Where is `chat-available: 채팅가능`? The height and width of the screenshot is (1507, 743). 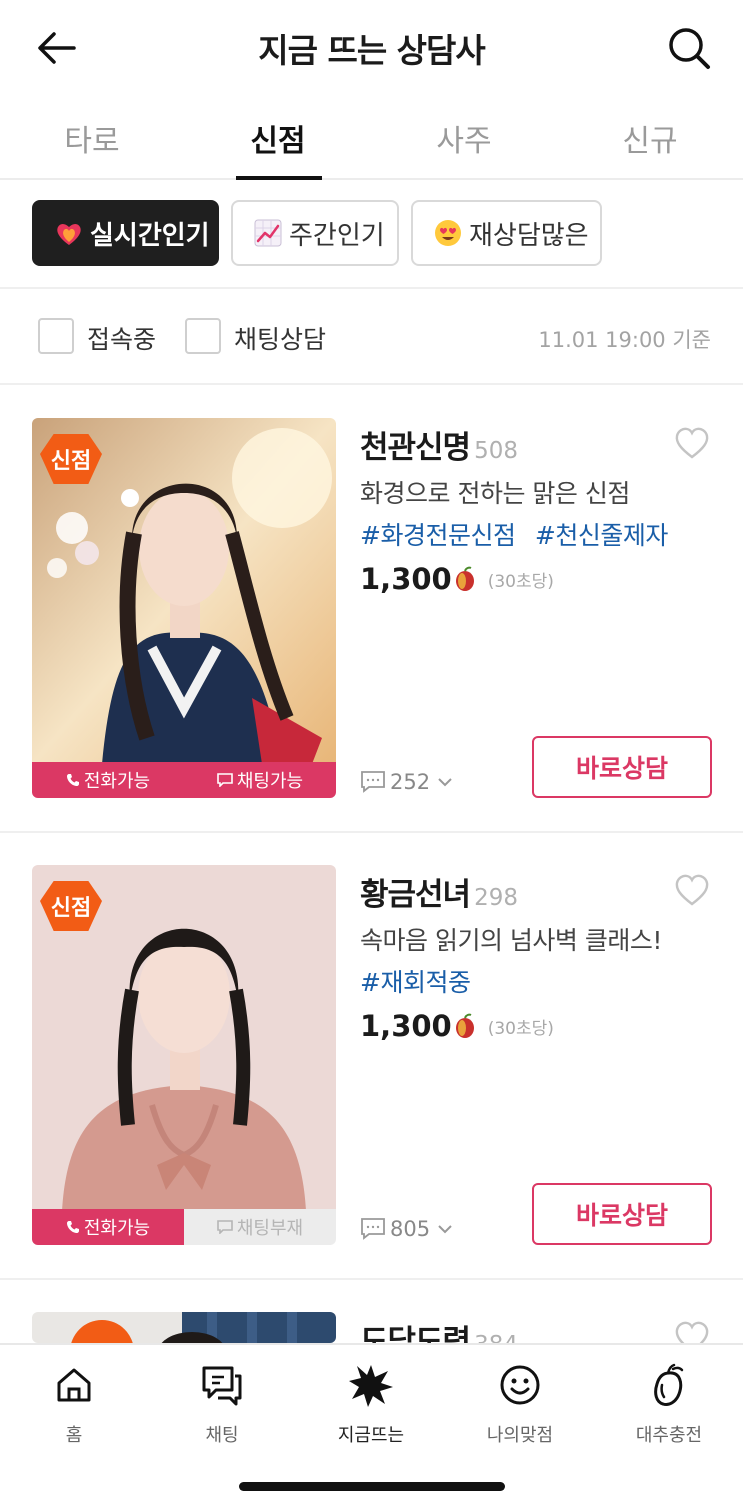 chat-available: 채팅가능 is located at coordinates (260, 780).